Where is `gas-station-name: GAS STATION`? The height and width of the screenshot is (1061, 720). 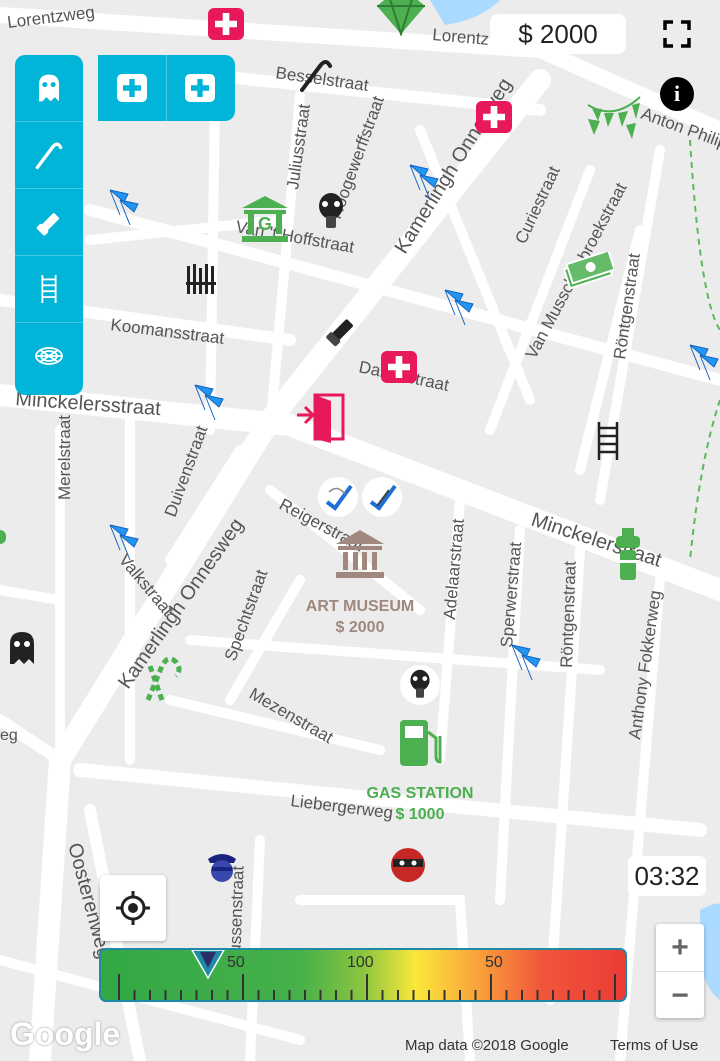
gas-station-name: GAS STATION is located at coordinates (420, 793).